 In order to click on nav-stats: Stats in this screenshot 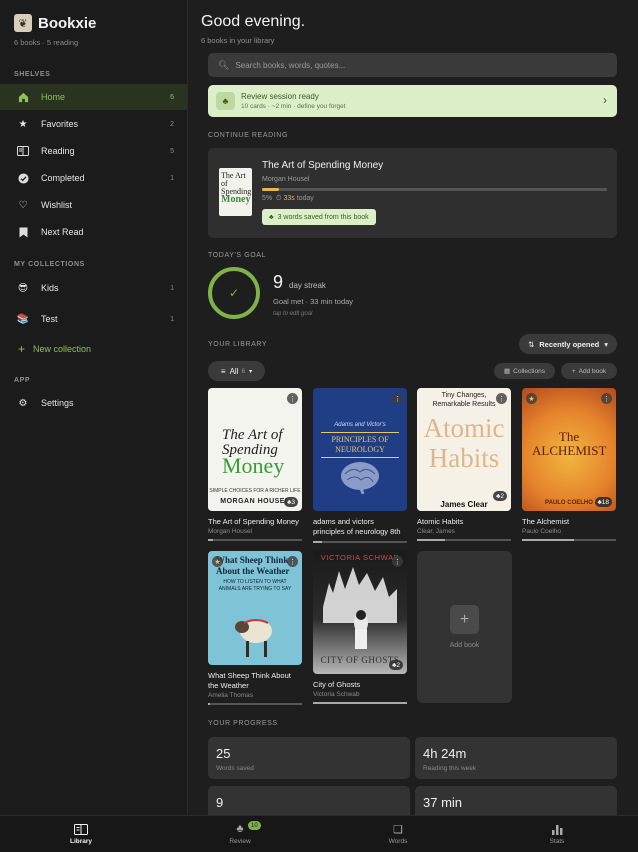, I will do `click(557, 834)`.